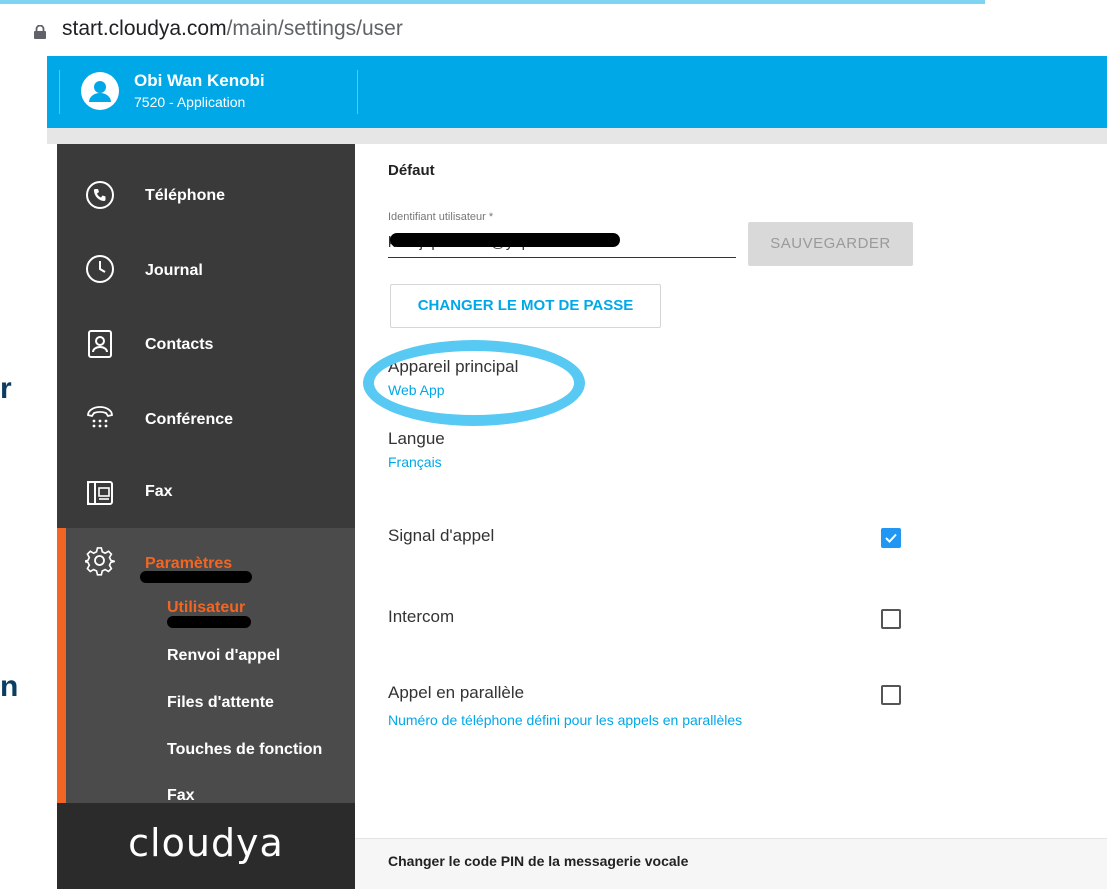  Describe the element at coordinates (525, 306) in the screenshot. I see `change-password-button: CHANGER LE MOT DE PASSE` at that location.